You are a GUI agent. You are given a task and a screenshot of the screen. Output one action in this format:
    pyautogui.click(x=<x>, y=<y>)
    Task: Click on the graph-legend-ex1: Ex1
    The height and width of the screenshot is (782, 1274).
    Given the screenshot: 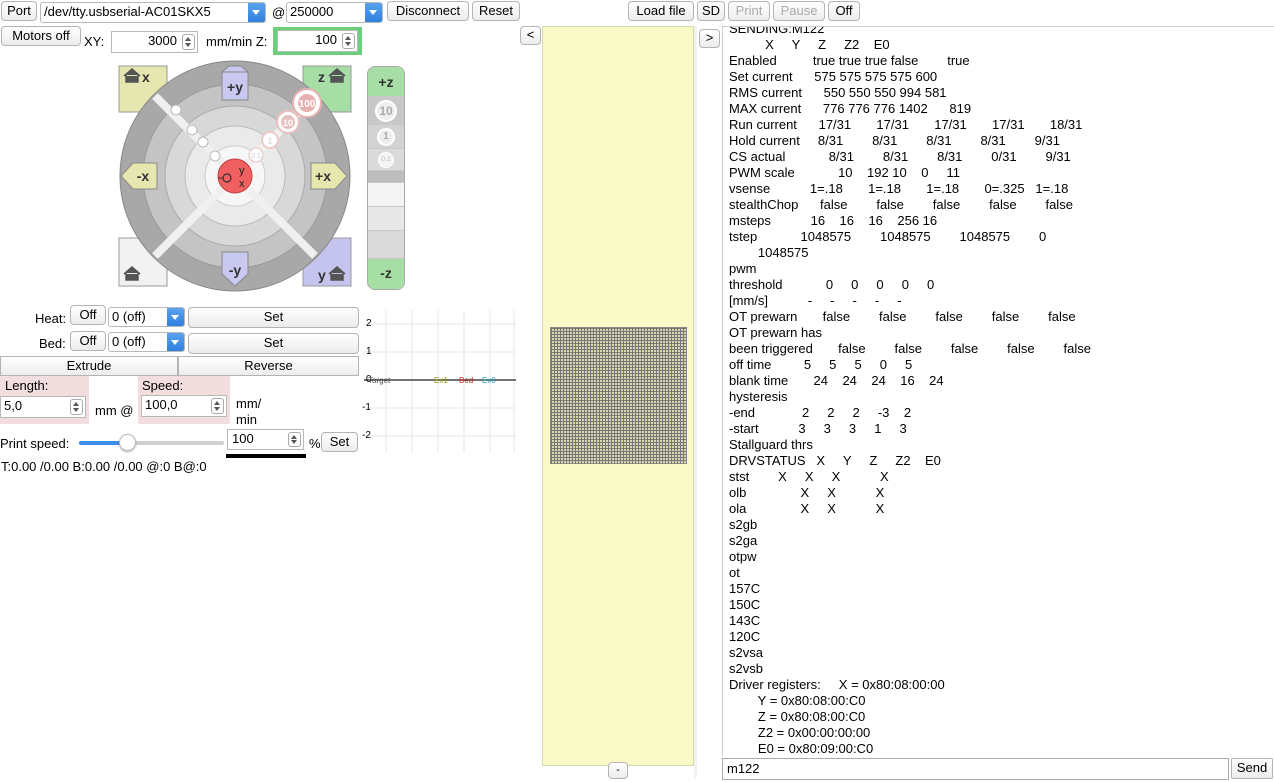 What is the action you would take?
    pyautogui.click(x=441, y=380)
    